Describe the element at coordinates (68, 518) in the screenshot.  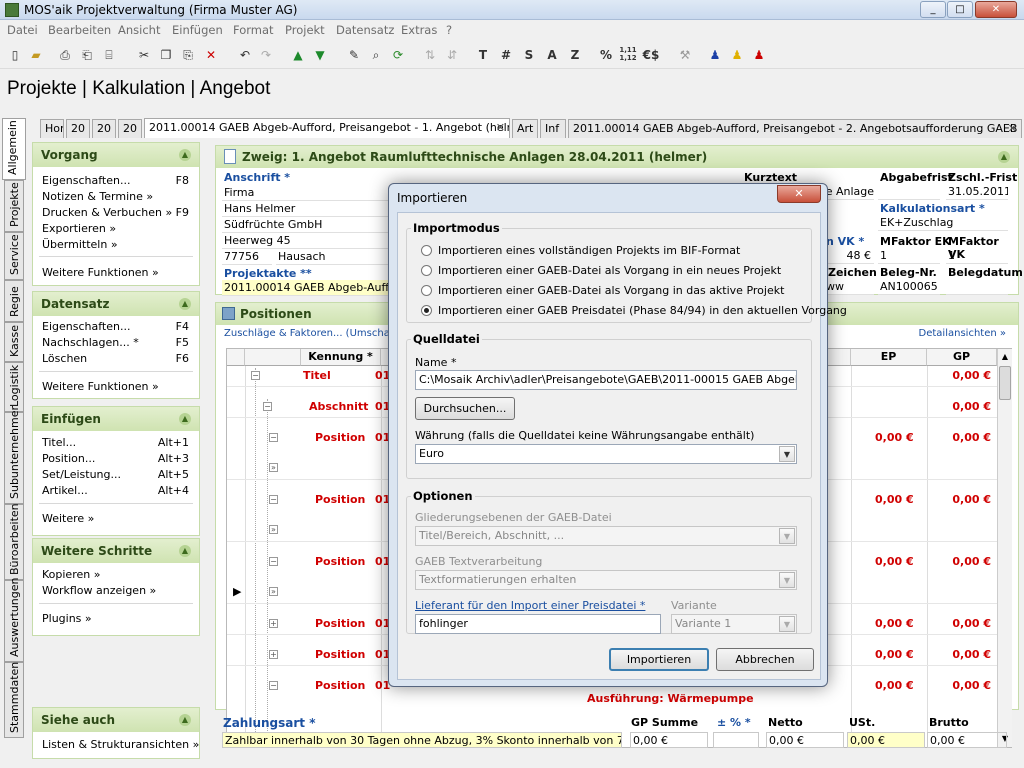
I see `link-weitere: Weitere »` at that location.